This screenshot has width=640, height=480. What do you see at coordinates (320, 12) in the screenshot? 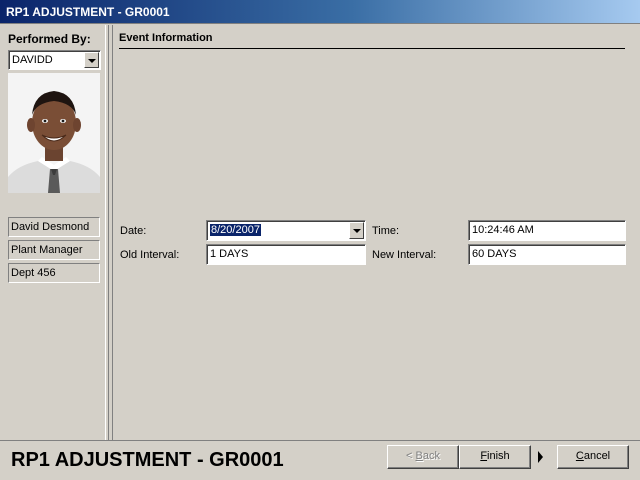
I see `title-bar: RP1 ADJUSTMENT - GR0001` at bounding box center [320, 12].